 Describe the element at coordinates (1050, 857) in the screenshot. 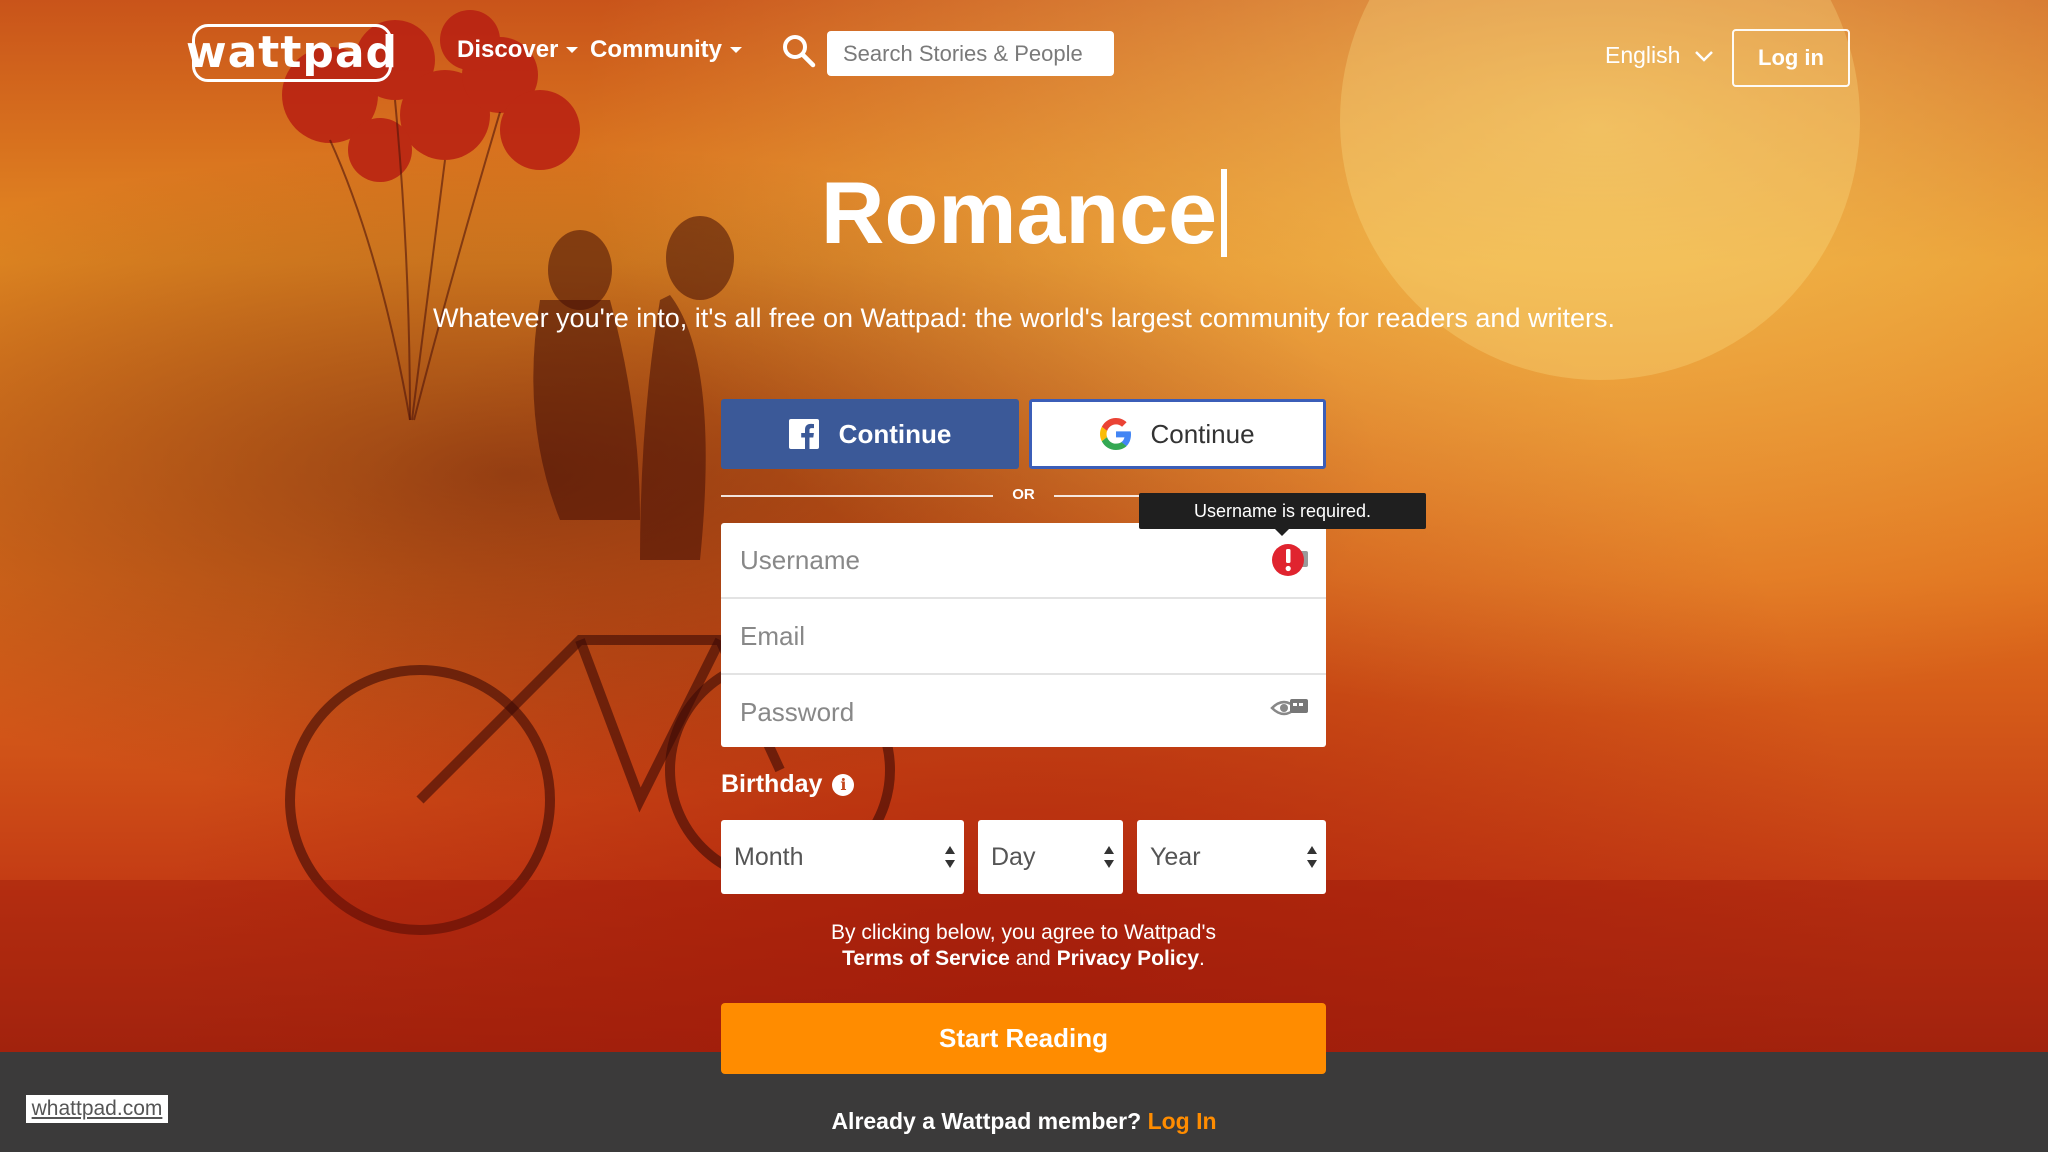

I see `day-select: Day` at that location.